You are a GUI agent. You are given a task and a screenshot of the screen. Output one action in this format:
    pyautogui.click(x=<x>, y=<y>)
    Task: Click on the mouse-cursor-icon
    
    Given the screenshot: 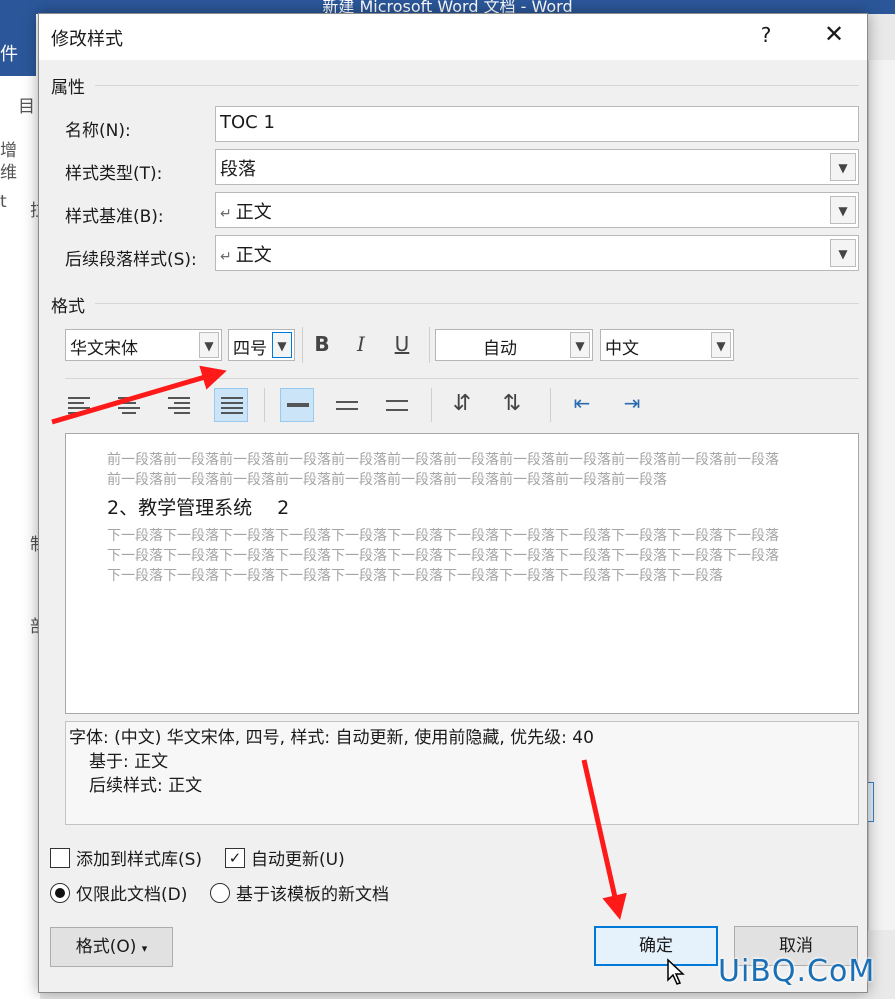 What is the action you would take?
    pyautogui.click(x=676, y=971)
    